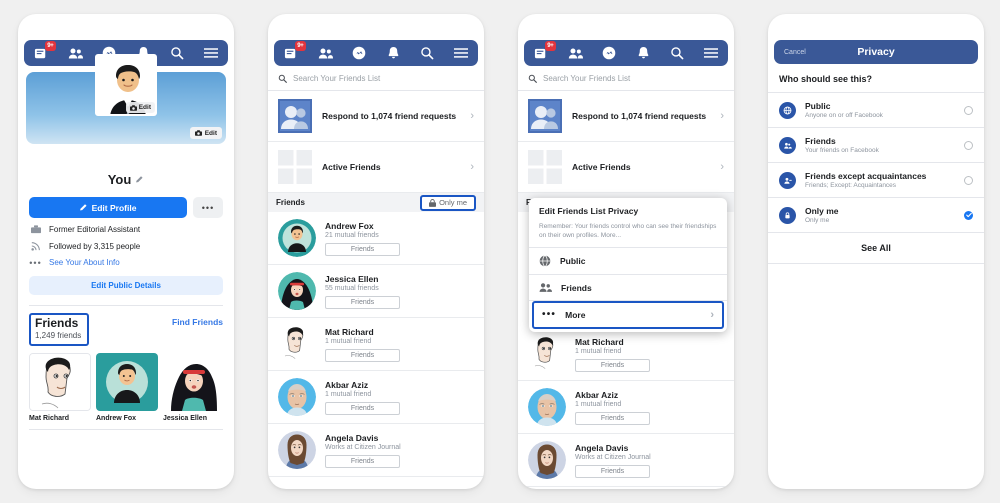 This screenshot has width=1000, height=503. Describe the element at coordinates (60, 387) in the screenshot. I see `friend-thumb: Mat Richard` at that location.